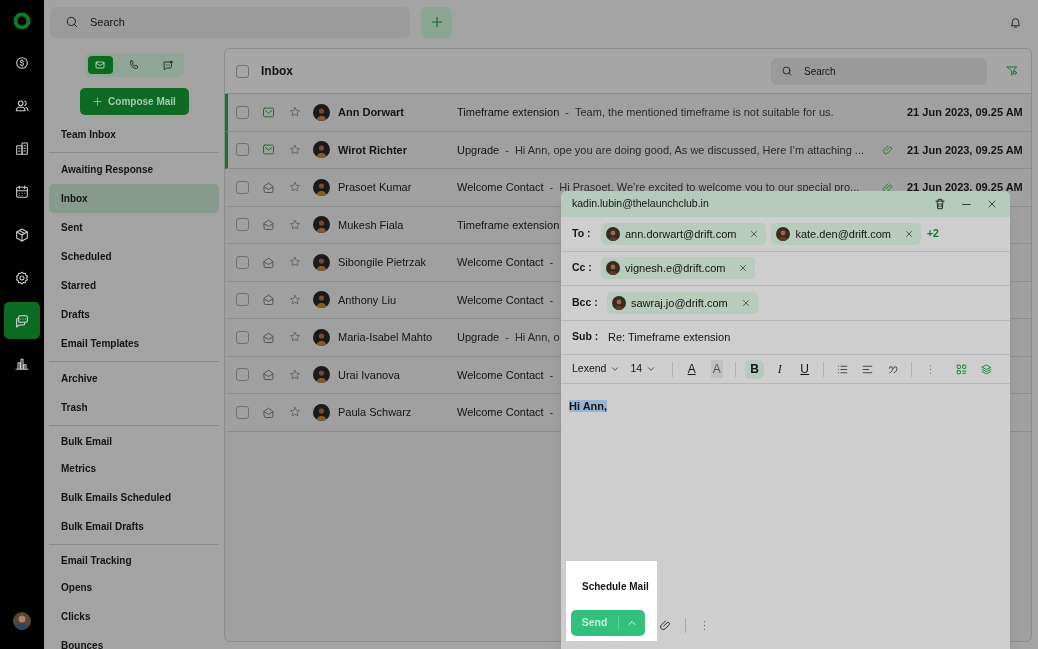  Describe the element at coordinates (134, 407) in the screenshot. I see `folder-item: Trash` at that location.